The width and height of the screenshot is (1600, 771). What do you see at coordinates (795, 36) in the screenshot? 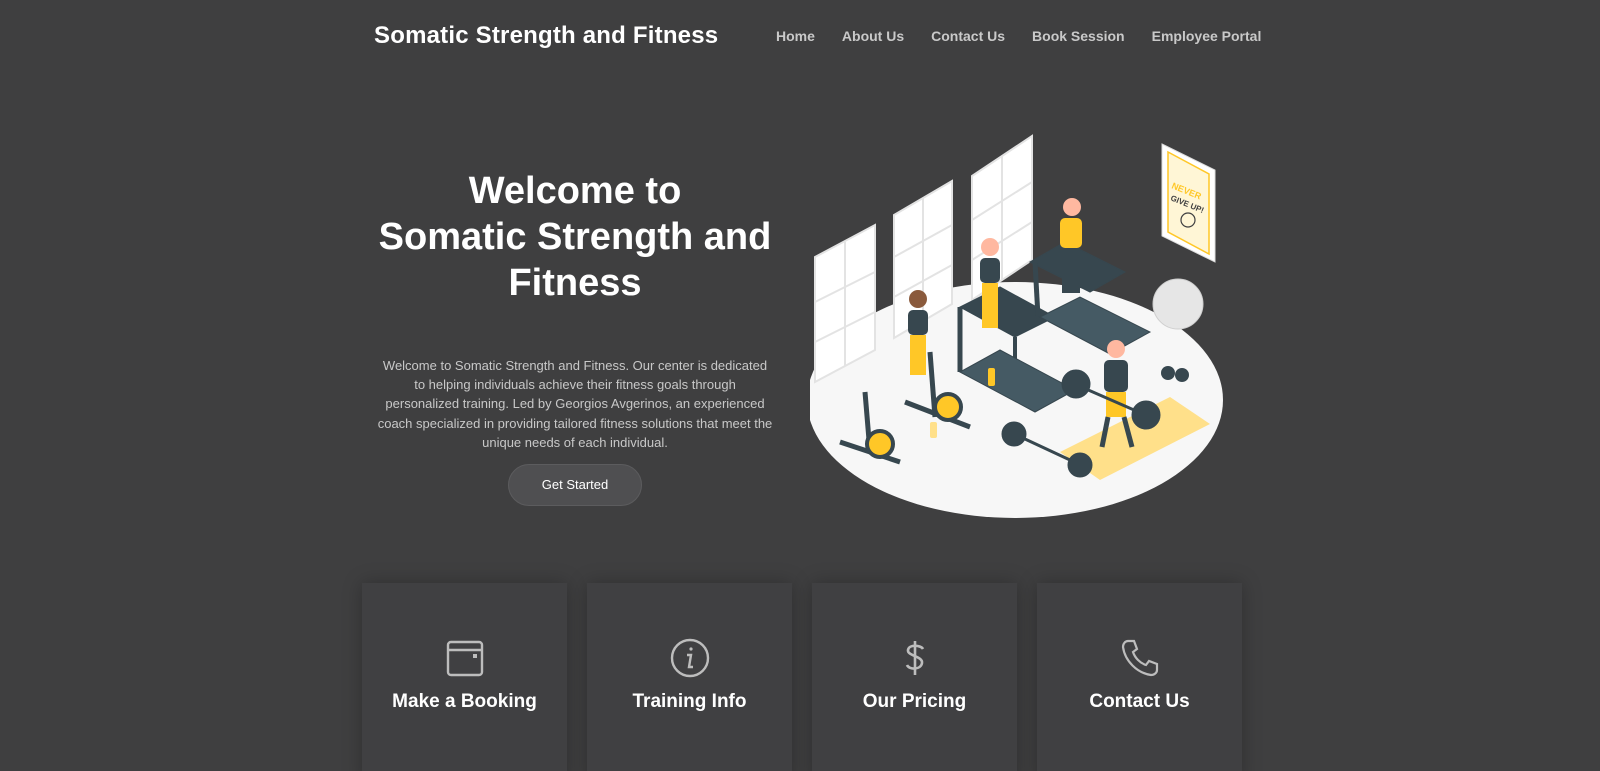
I see `nav-home-link: Home` at bounding box center [795, 36].